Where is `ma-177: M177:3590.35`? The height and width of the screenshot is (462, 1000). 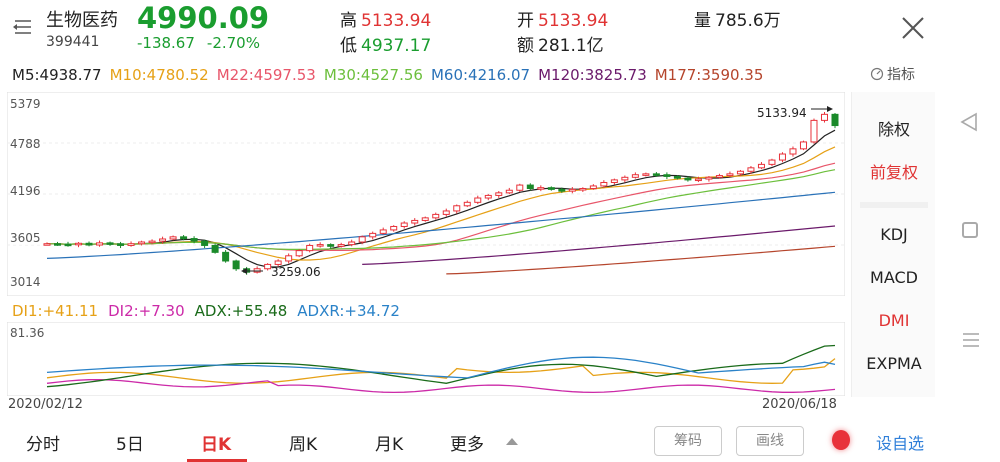 ma-177: M177:3590.35 is located at coordinates (709, 75).